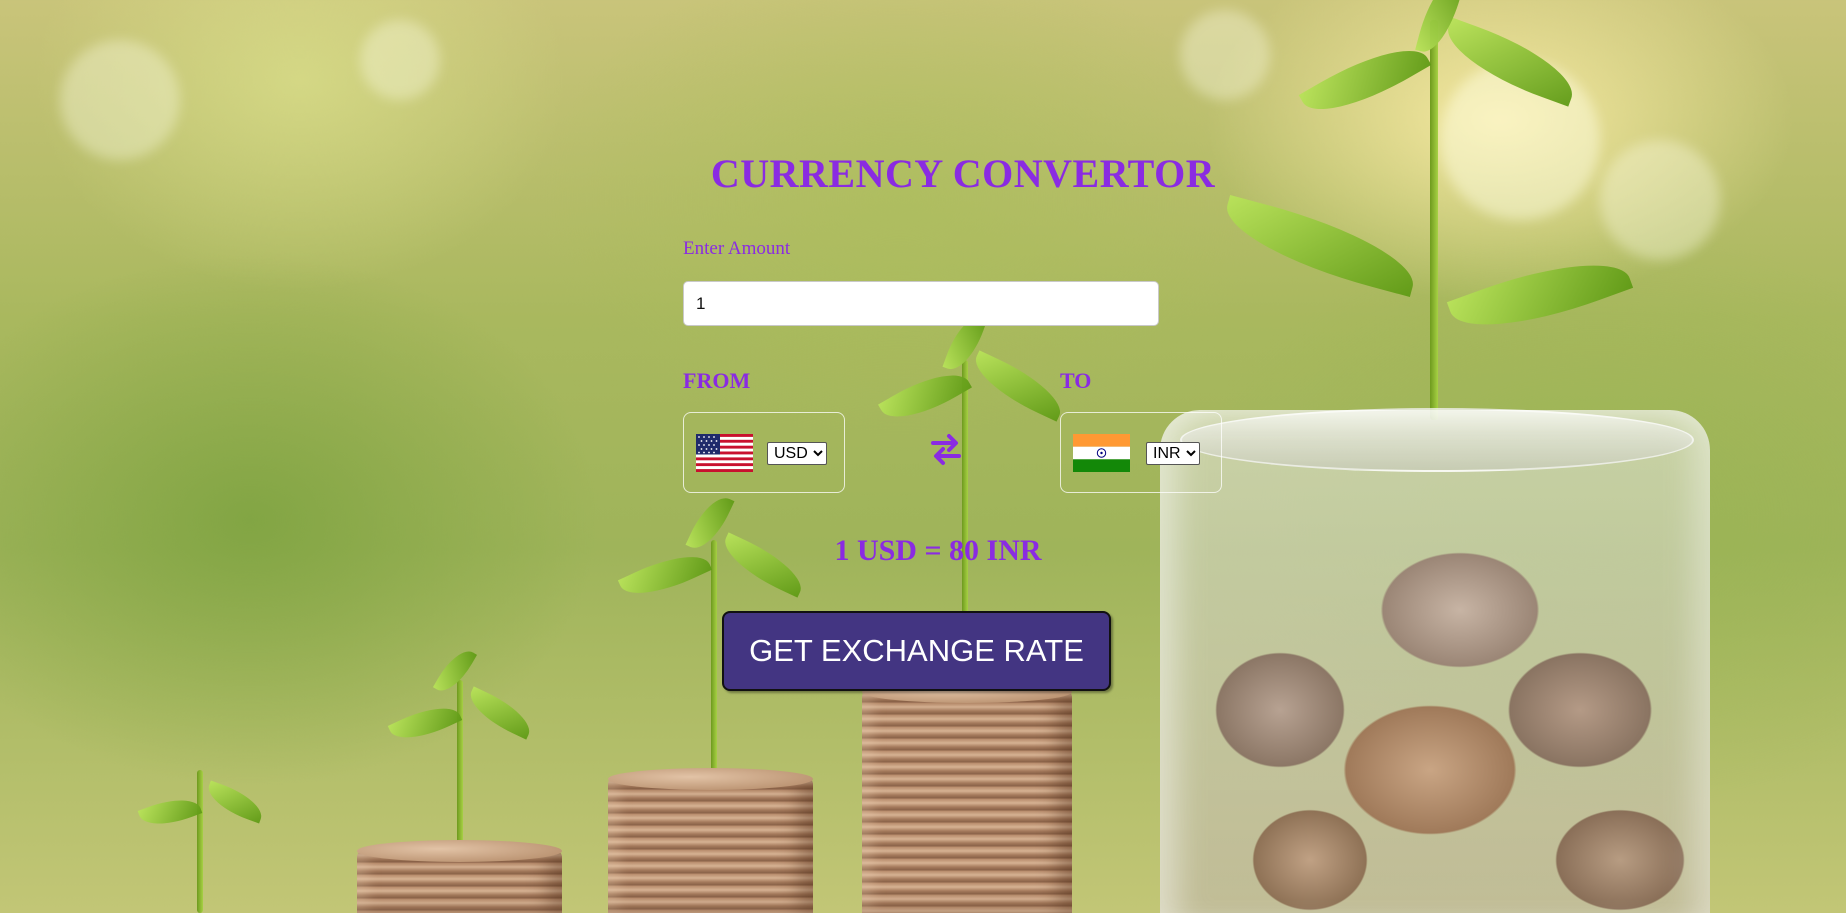  I want to click on us-flag-icon, so click(724, 453).